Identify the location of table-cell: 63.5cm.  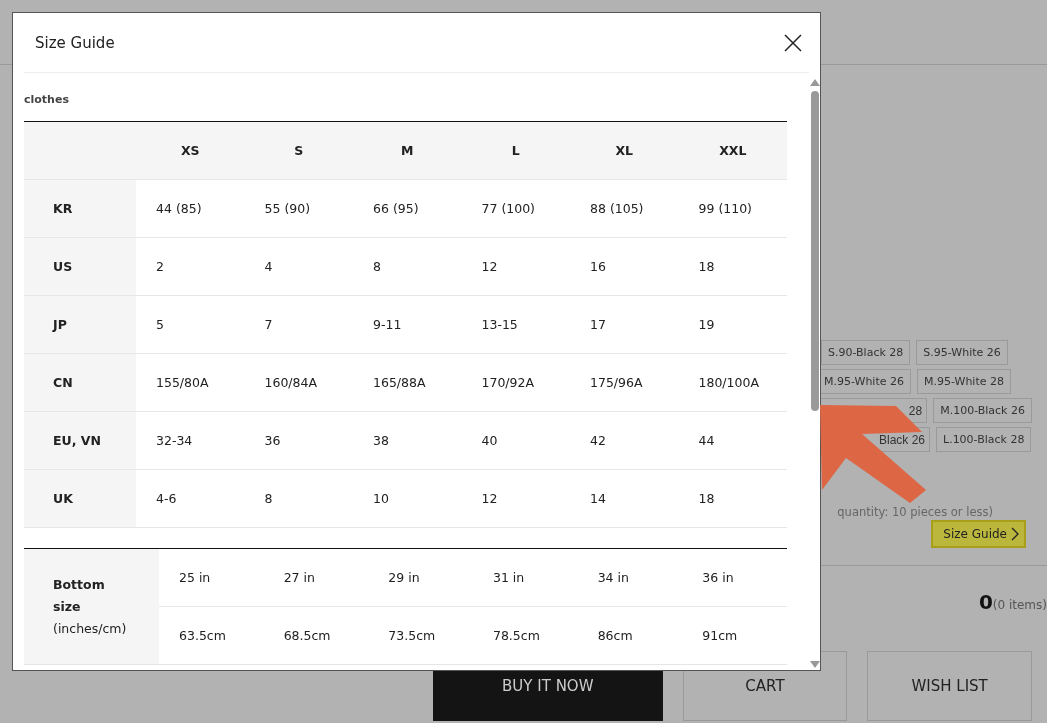
(211, 635).